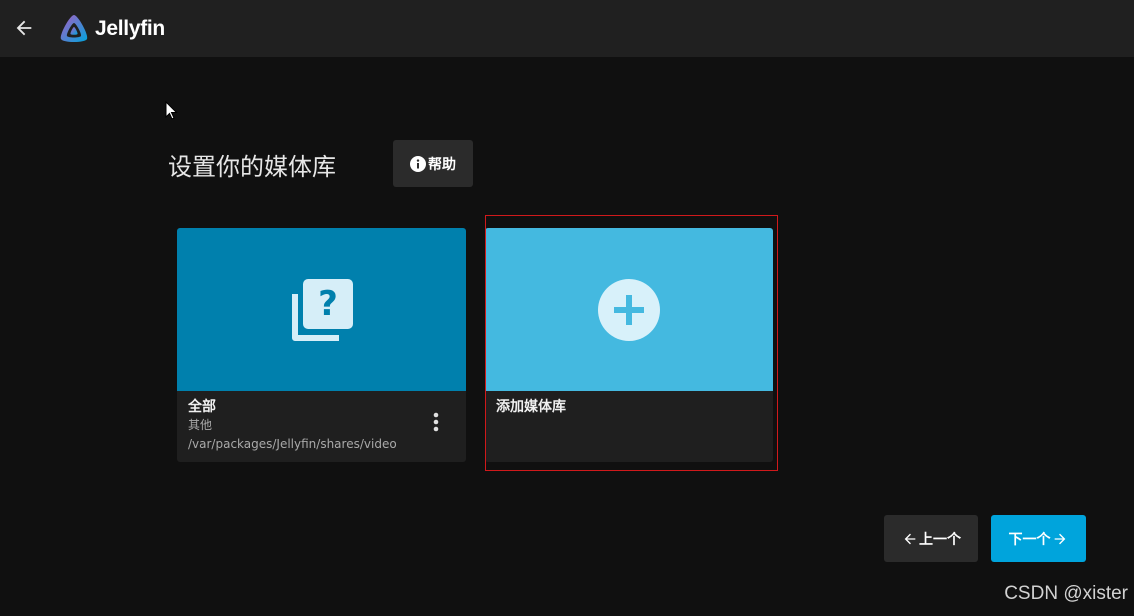  I want to click on mouse-cursor-icon, so click(171, 110).